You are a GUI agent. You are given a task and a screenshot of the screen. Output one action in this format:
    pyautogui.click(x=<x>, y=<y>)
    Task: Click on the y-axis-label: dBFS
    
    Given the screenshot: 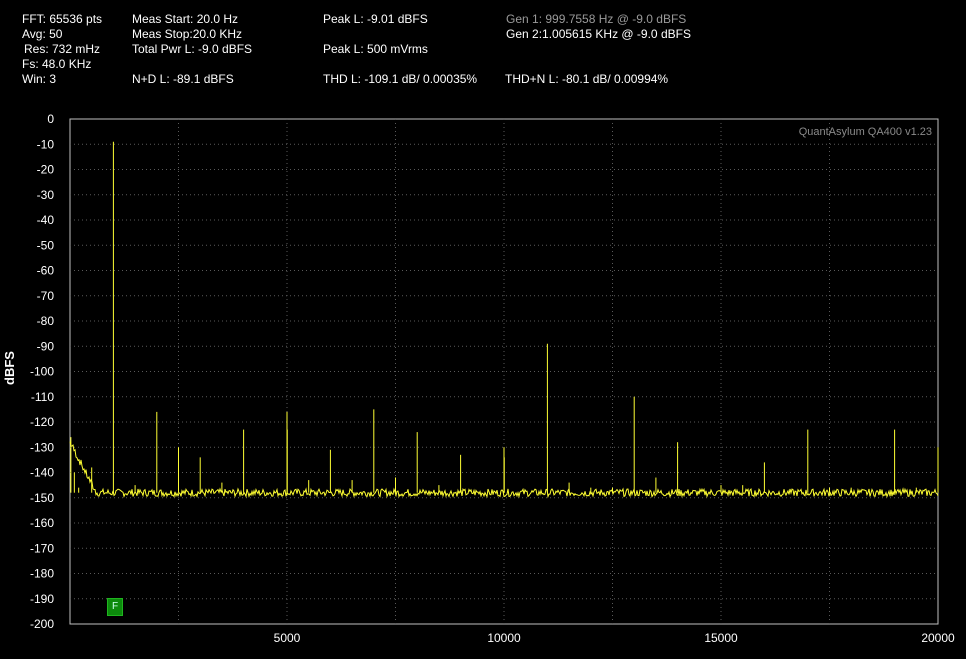 What is the action you would take?
    pyautogui.click(x=9, y=368)
    